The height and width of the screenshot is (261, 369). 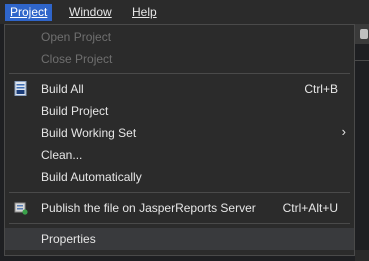 I want to click on menu-item-label: Close Project, so click(x=77, y=59).